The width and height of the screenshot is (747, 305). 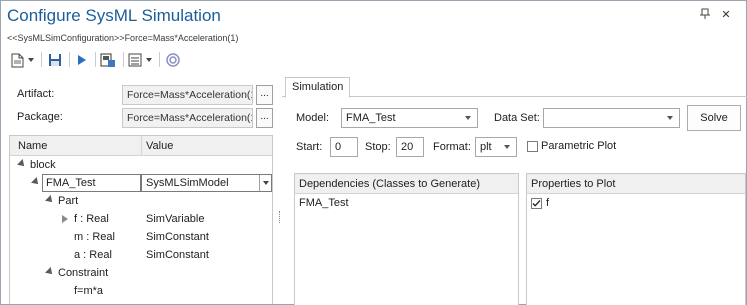 I want to click on tab-simulation: Simulation, so click(x=318, y=87).